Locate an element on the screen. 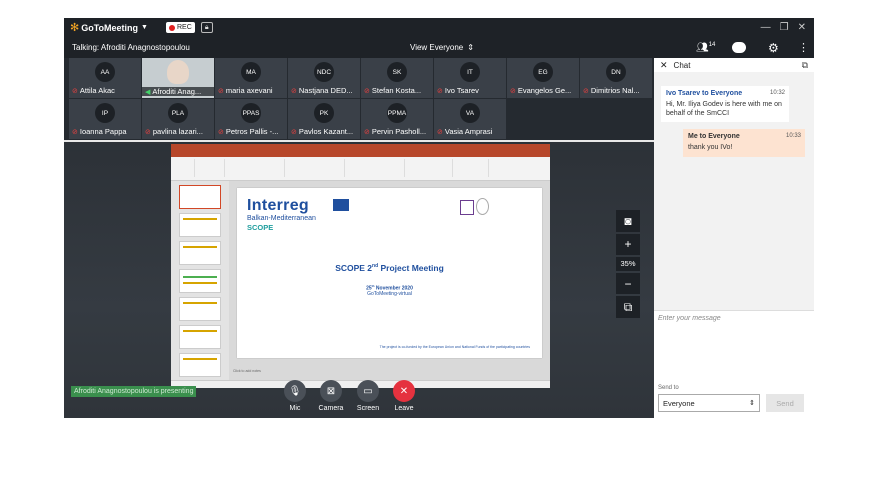 This screenshot has width=880, height=499. screen-label: Screen is located at coordinates (368, 408).